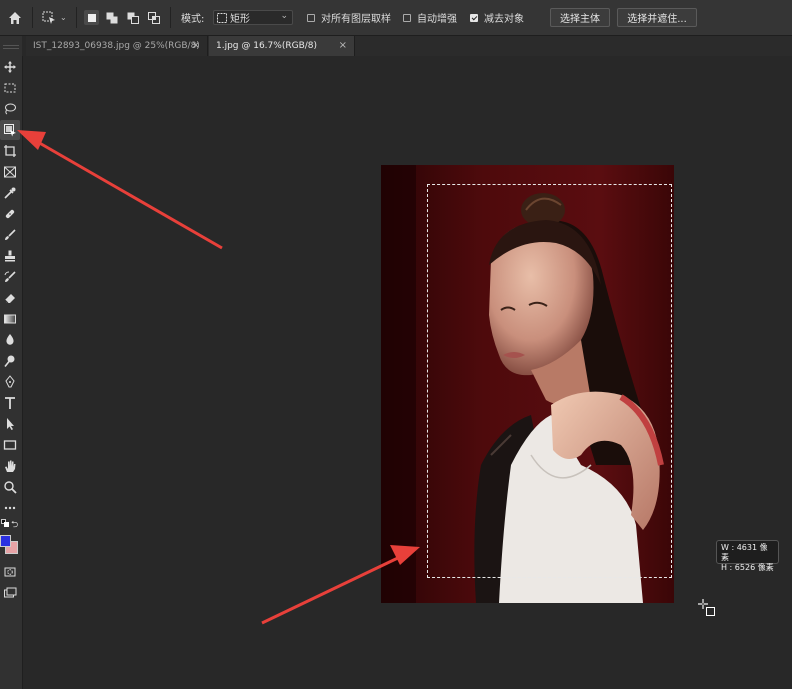 The image size is (792, 689). I want to click on screen-mode-button, so click(10, 593).